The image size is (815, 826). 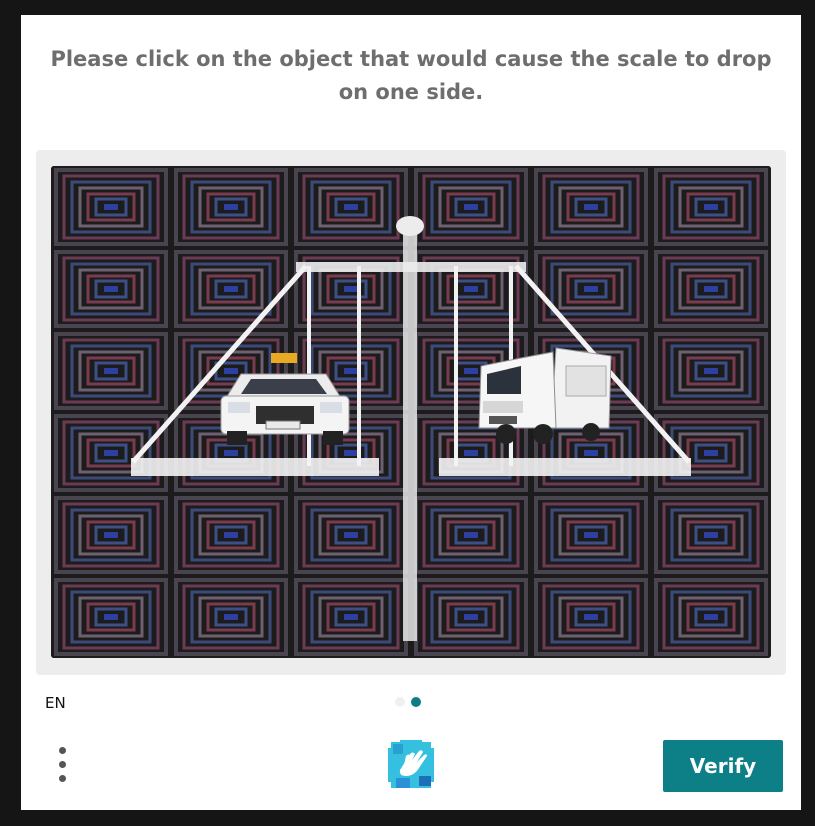 I want to click on page-indicator, so click(x=411, y=706).